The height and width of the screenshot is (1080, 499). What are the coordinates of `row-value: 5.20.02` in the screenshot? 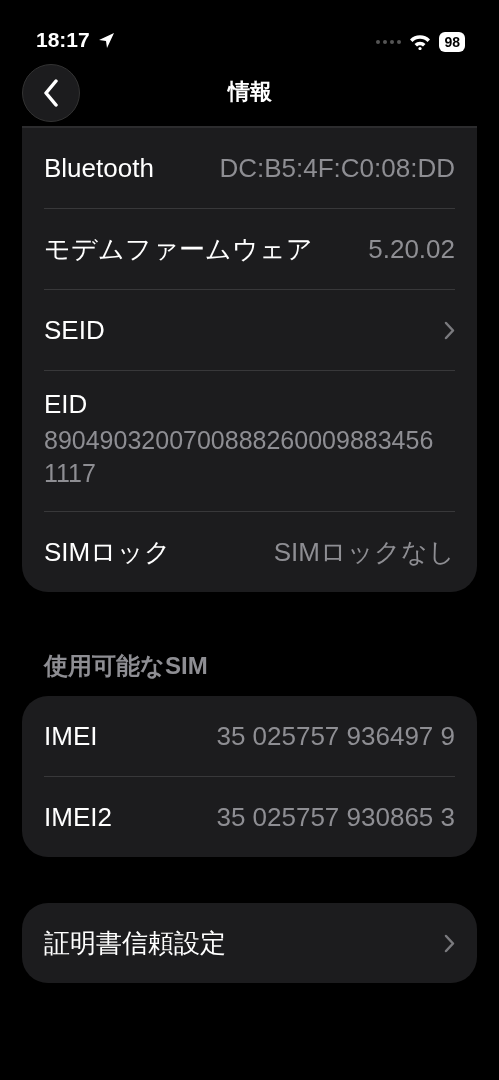 It's located at (411, 249).